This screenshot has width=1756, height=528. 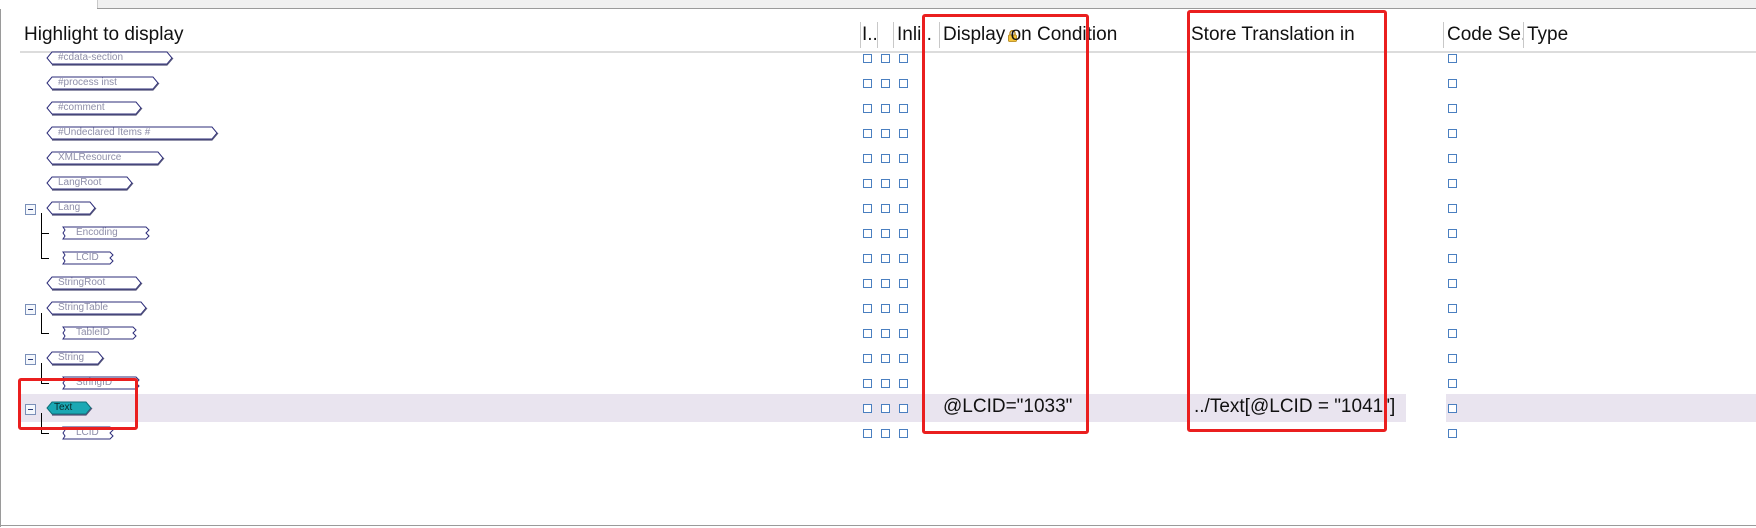 I want to click on element-tag: #Undeclared Items #, so click(x=132, y=133).